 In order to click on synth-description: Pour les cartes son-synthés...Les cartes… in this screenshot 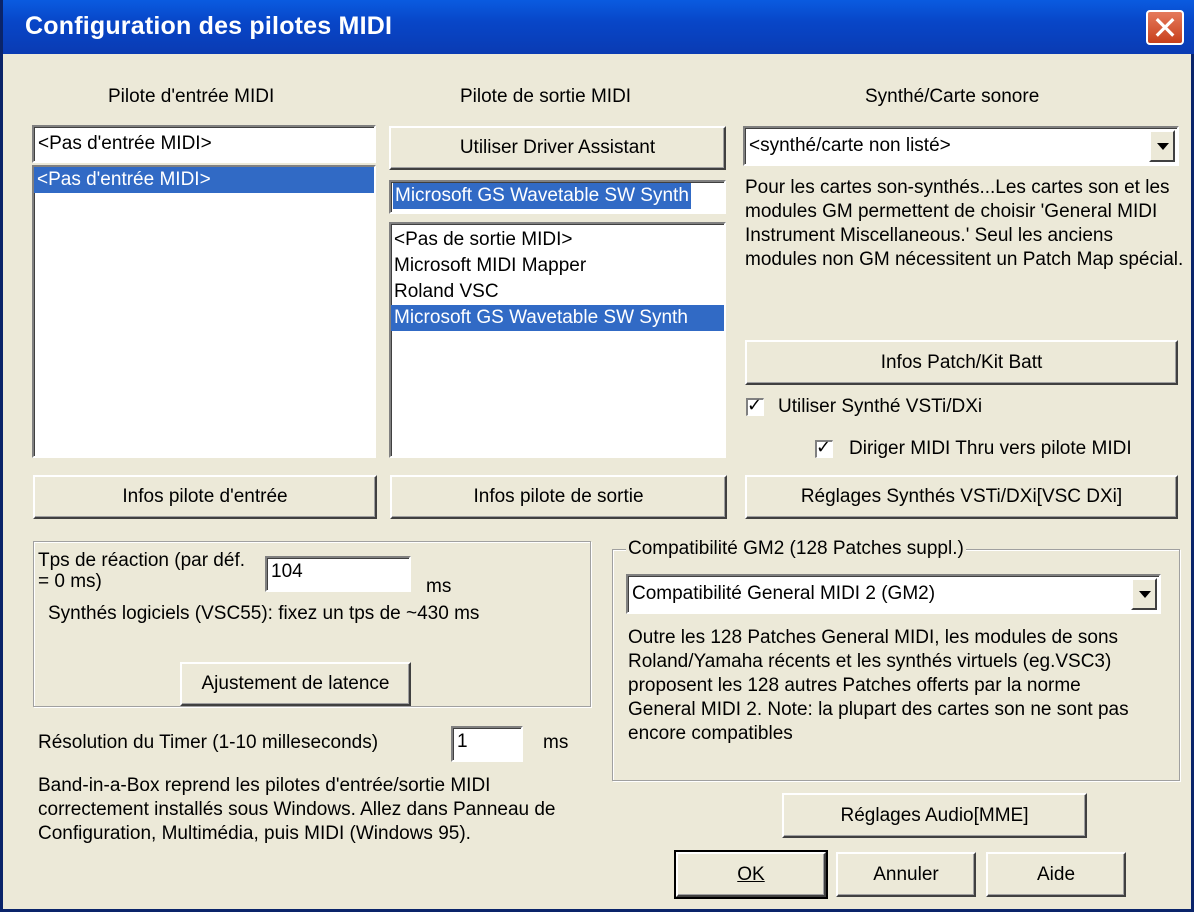, I will do `click(964, 223)`.